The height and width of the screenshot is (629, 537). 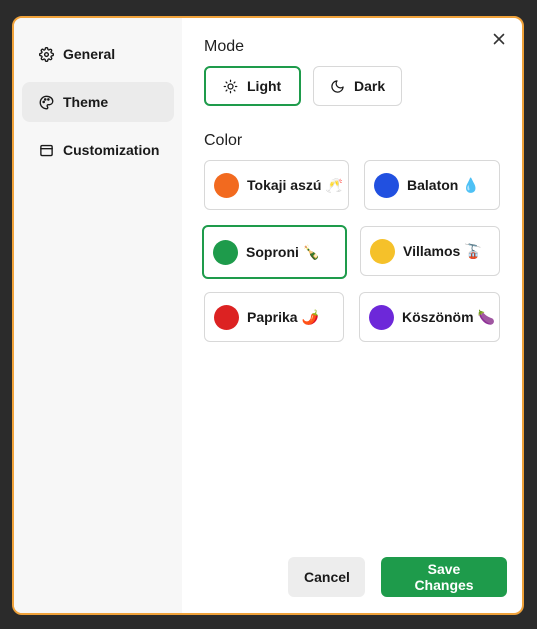 I want to click on window-icon, so click(x=46, y=150).